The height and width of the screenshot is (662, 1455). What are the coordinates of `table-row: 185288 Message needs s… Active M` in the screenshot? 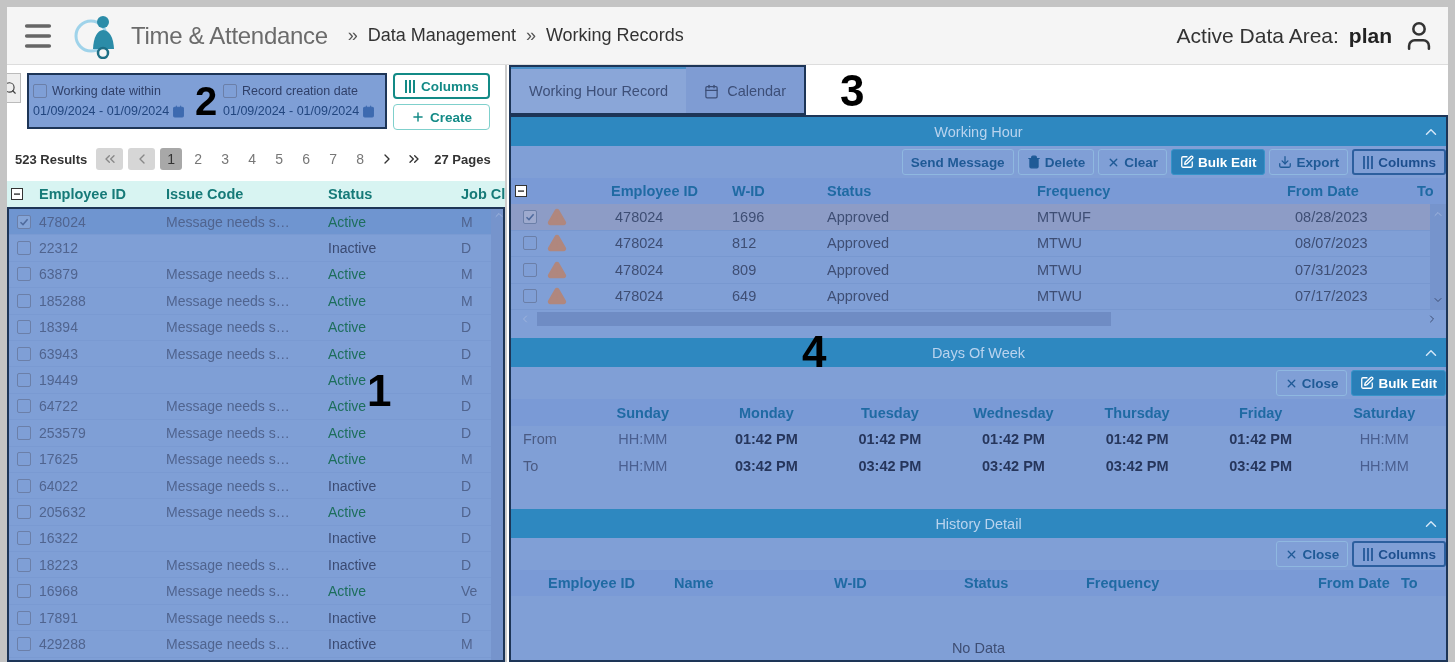 It's located at (250, 301).